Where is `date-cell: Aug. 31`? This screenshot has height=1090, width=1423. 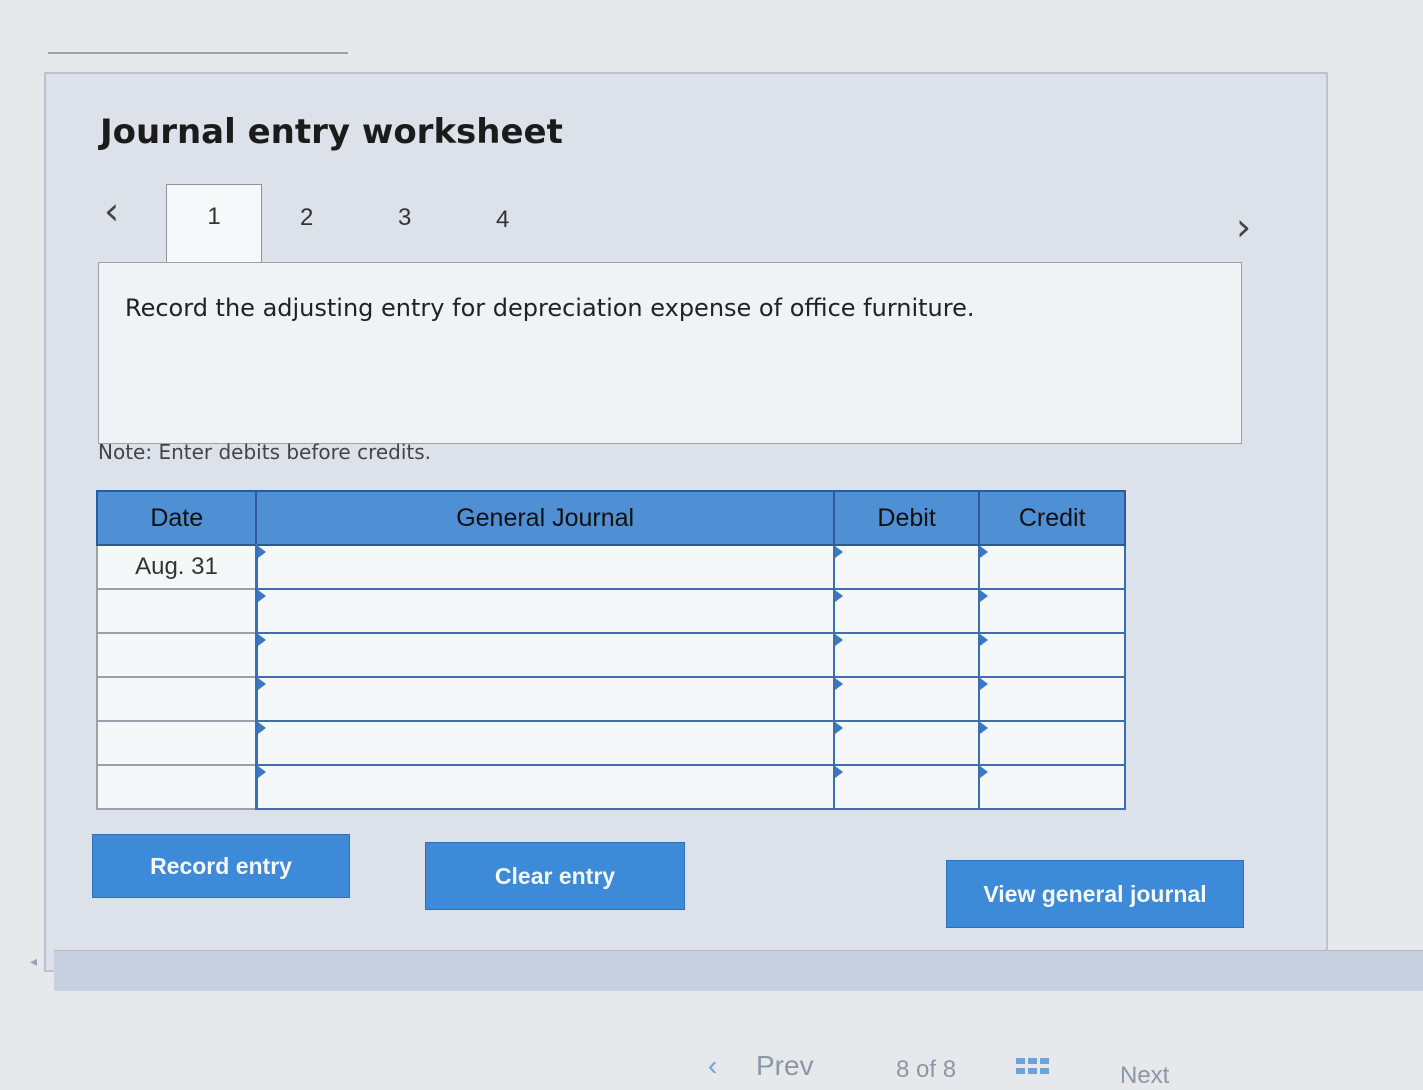
date-cell: Aug. 31 is located at coordinates (176, 567).